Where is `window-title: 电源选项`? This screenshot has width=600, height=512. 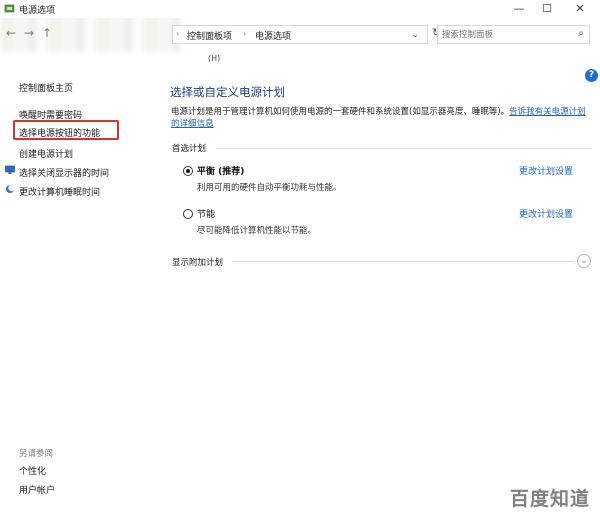 window-title: 电源选项 is located at coordinates (37, 11).